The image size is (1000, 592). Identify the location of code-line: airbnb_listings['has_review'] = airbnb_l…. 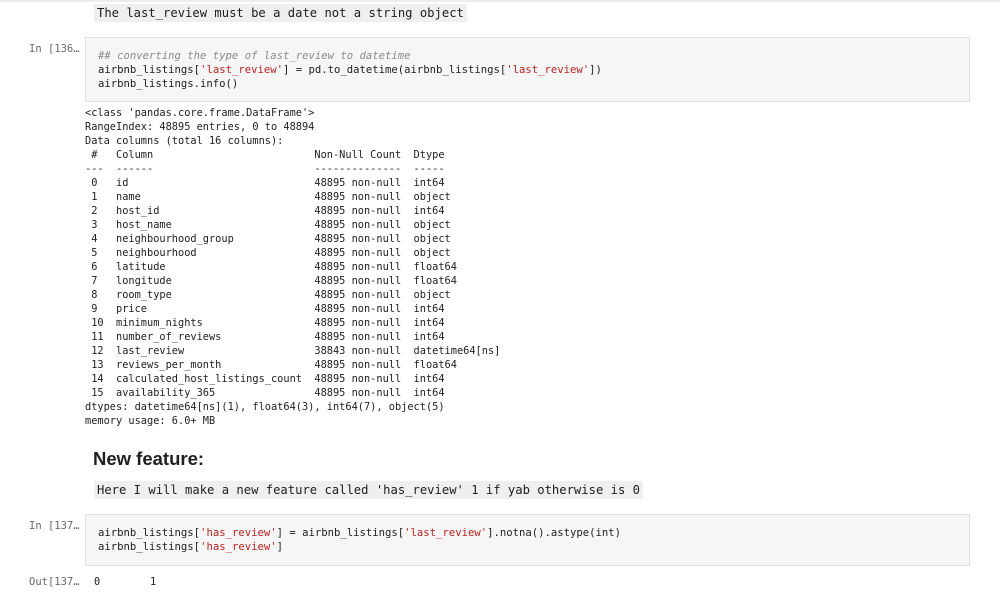
(359, 533).